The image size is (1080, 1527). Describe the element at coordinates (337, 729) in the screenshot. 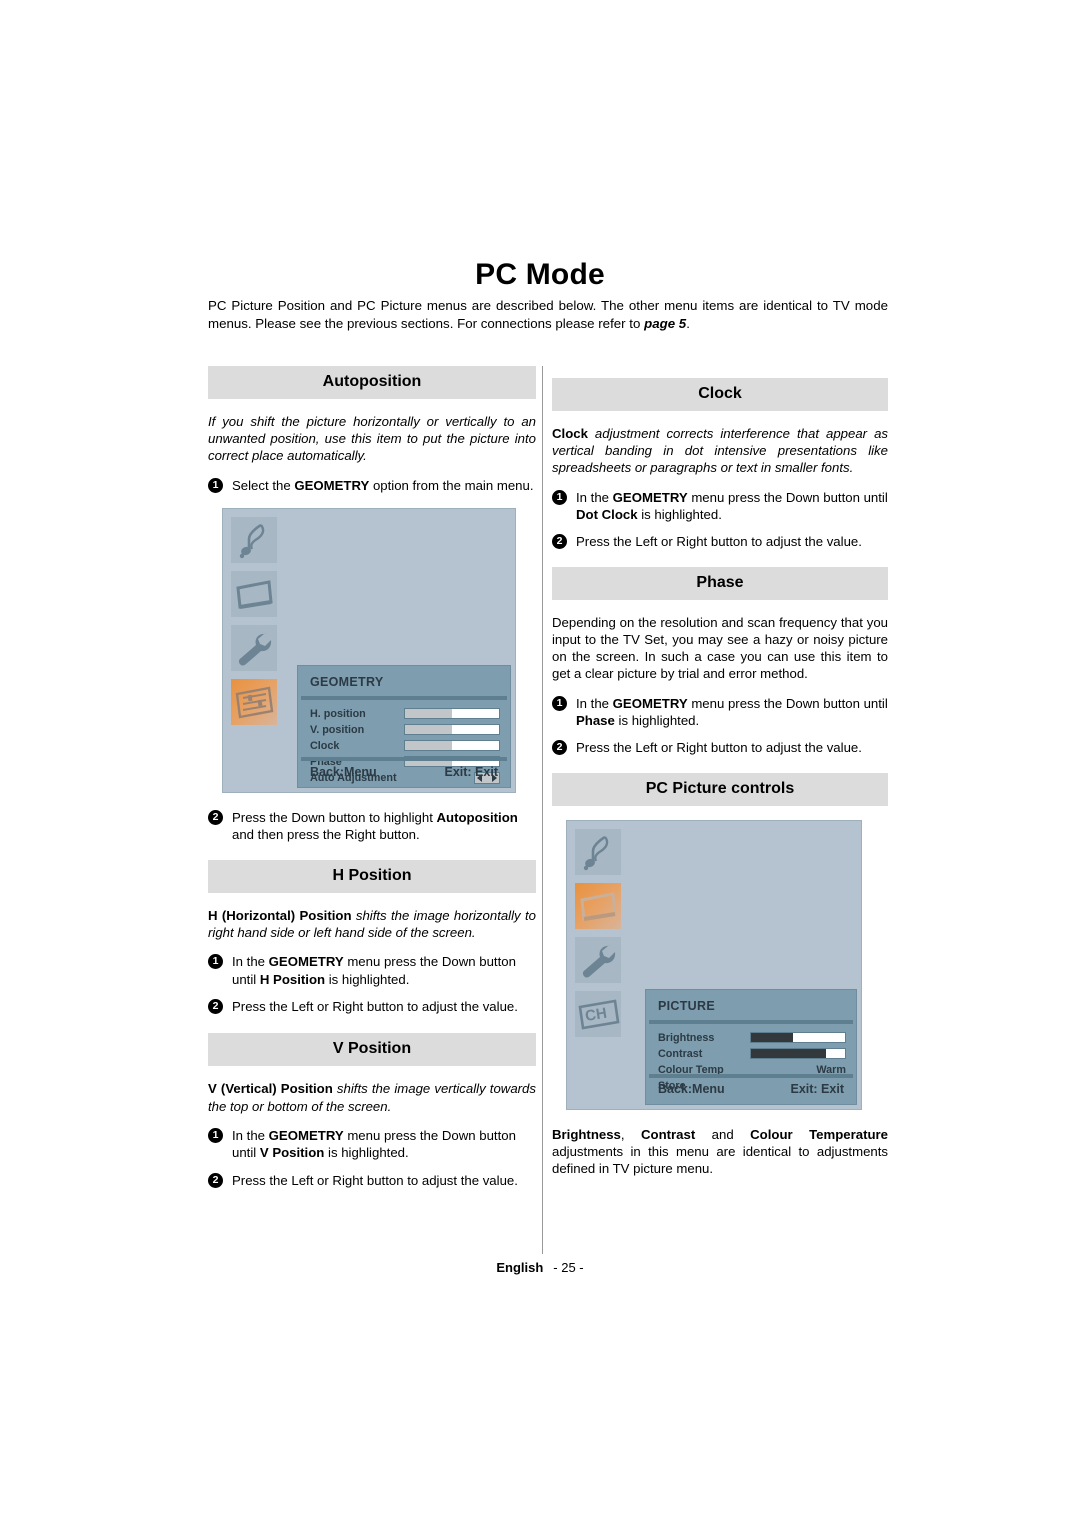

I see `menu-item-label: V. position` at that location.